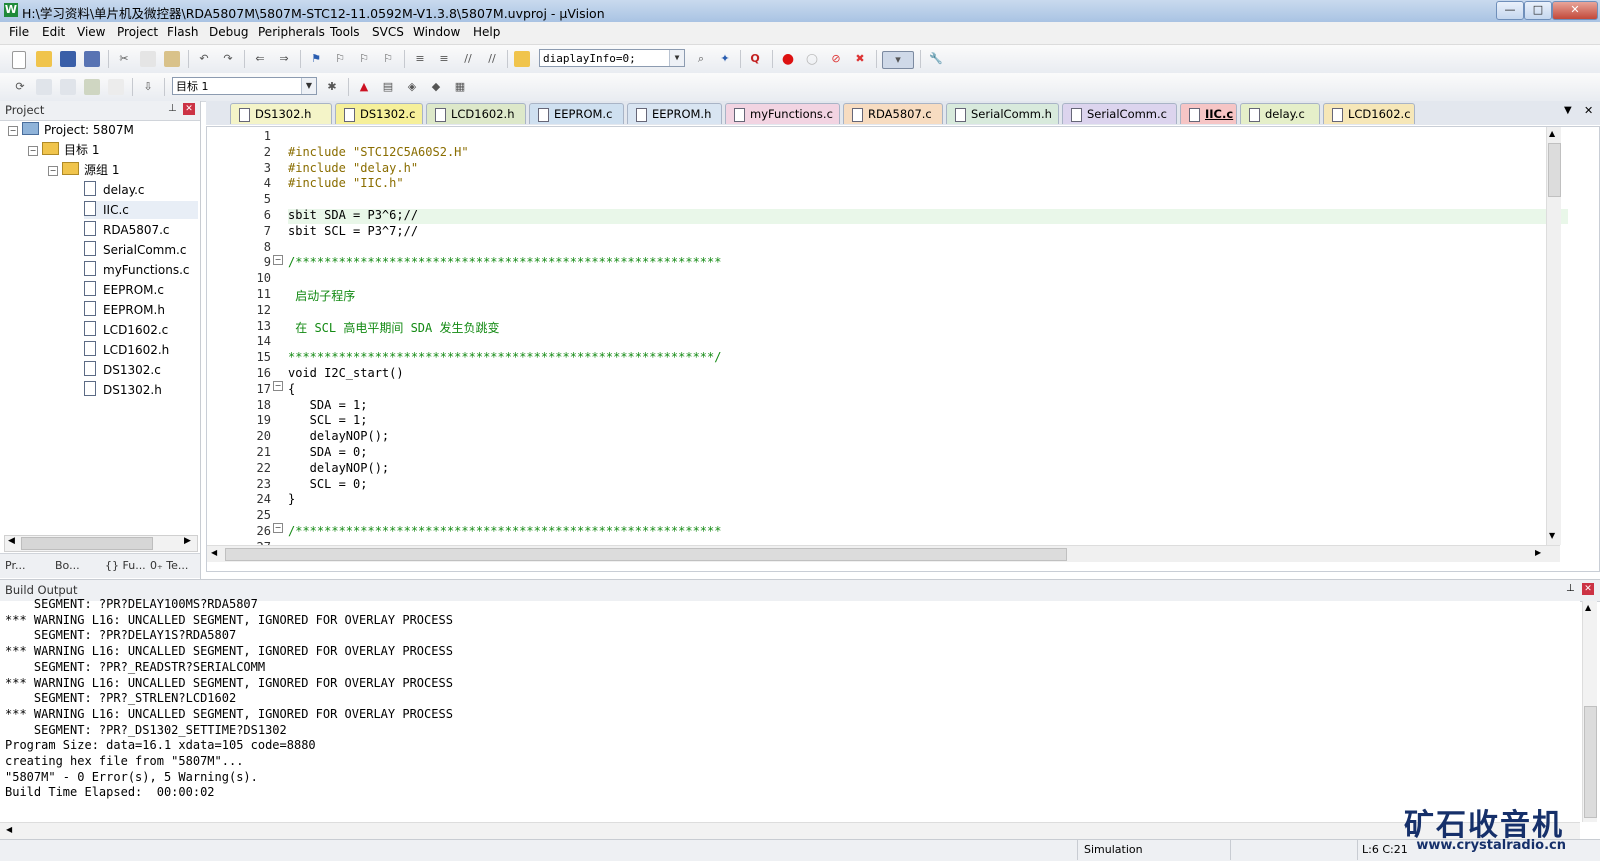 The height and width of the screenshot is (861, 1600). What do you see at coordinates (725, 59) in the screenshot?
I see `incremental-find-icon: ✦` at bounding box center [725, 59].